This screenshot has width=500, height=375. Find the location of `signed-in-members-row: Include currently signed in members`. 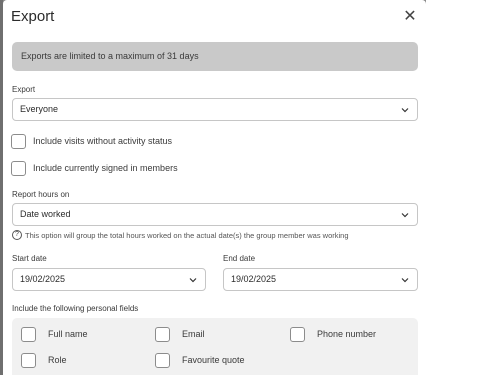

signed-in-members-row: Include currently signed in members is located at coordinates (94, 168).